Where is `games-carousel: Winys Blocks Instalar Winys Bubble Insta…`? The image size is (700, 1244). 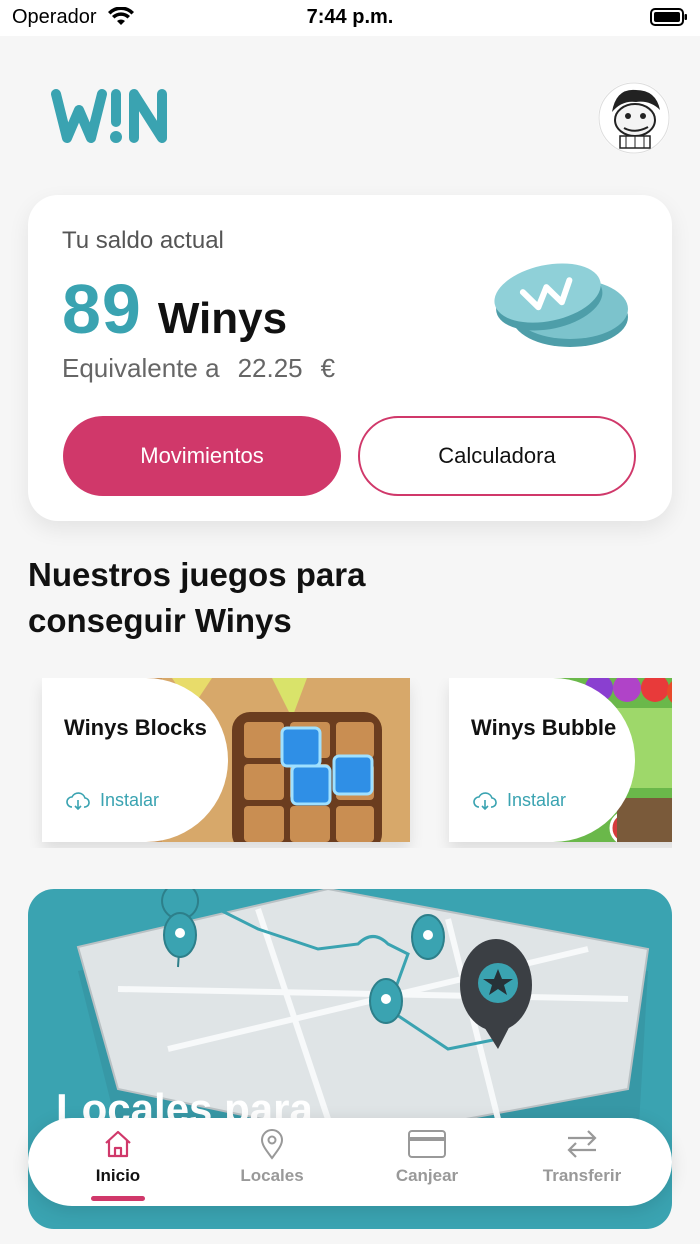 games-carousel: Winys Blocks Instalar Winys Bubble Insta… is located at coordinates (336, 763).